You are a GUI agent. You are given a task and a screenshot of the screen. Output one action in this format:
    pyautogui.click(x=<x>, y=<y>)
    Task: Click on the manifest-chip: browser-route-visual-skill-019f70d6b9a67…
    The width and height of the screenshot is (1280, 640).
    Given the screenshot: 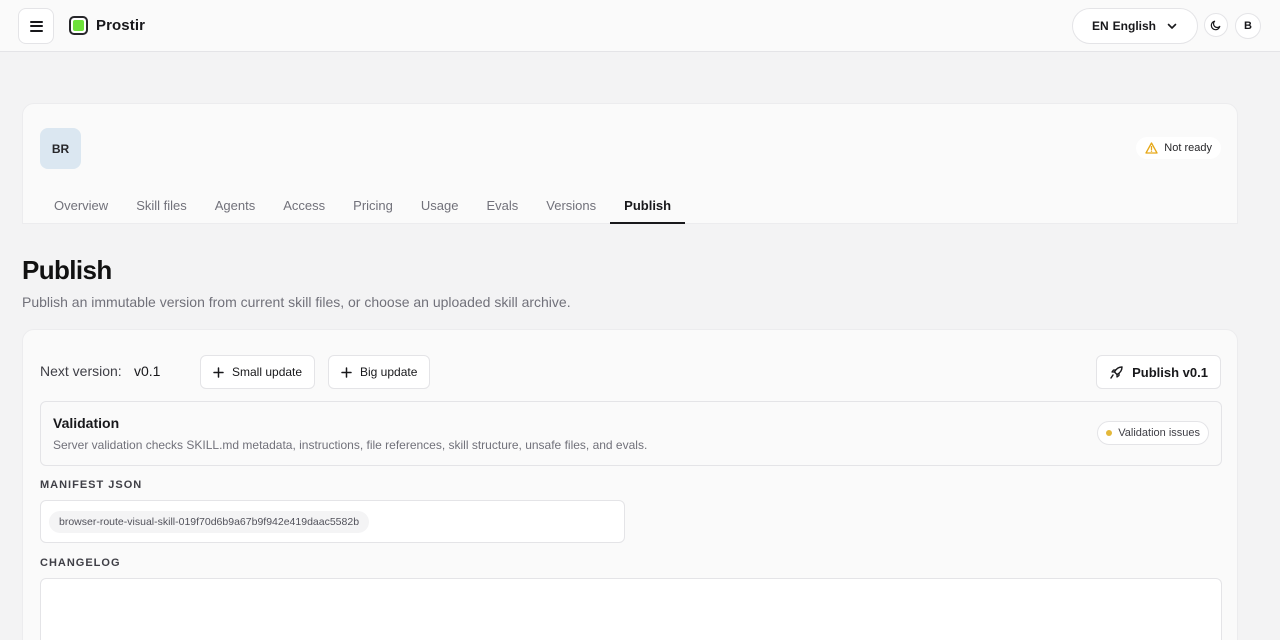 What is the action you would take?
    pyautogui.click(x=209, y=522)
    